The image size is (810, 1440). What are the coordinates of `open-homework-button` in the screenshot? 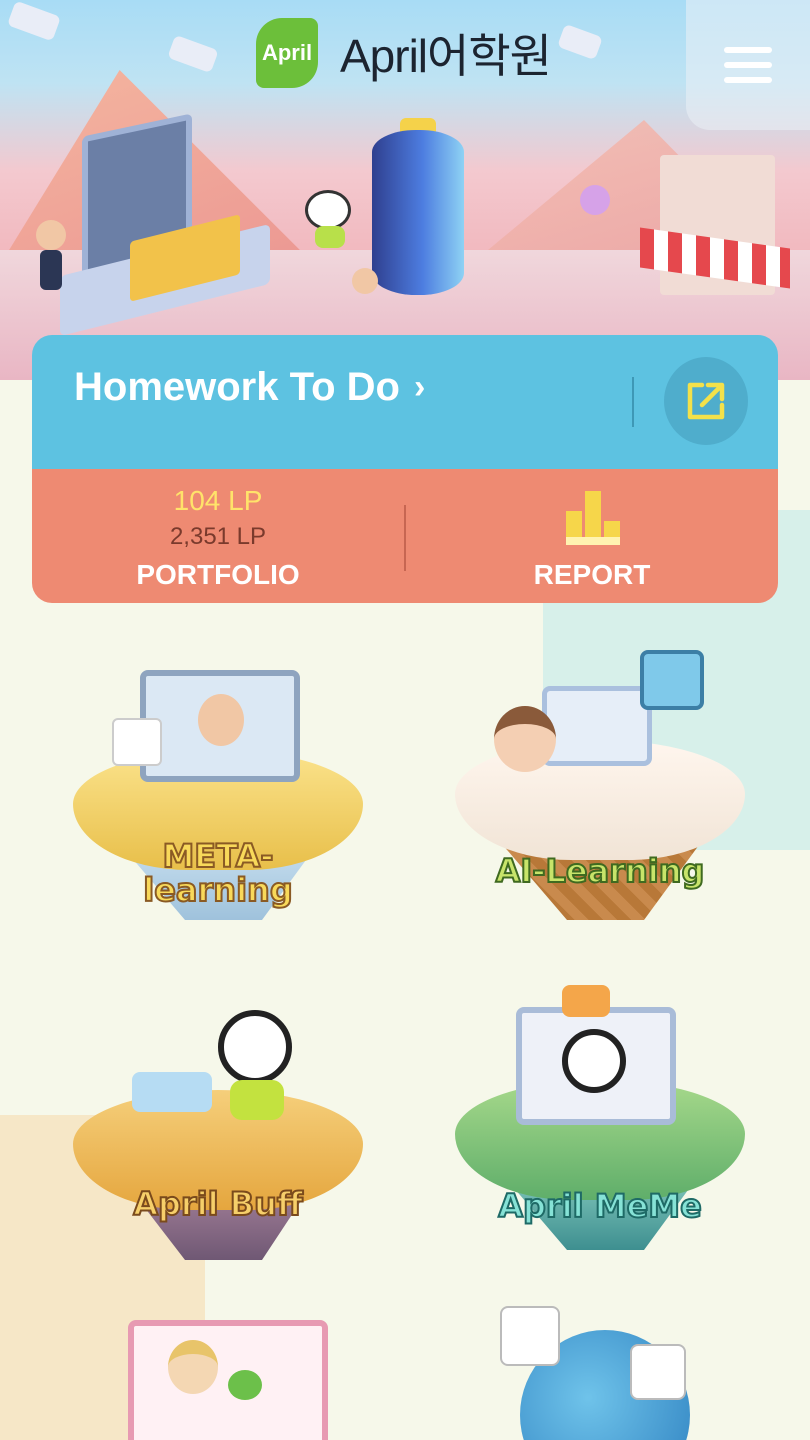 It's located at (706, 401).